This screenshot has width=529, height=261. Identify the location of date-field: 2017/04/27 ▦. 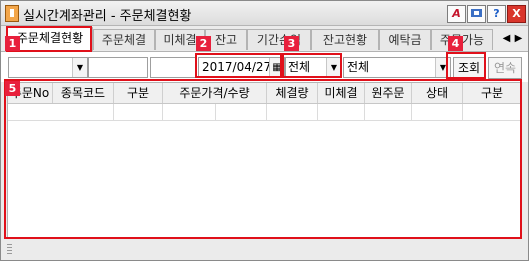
(241, 67).